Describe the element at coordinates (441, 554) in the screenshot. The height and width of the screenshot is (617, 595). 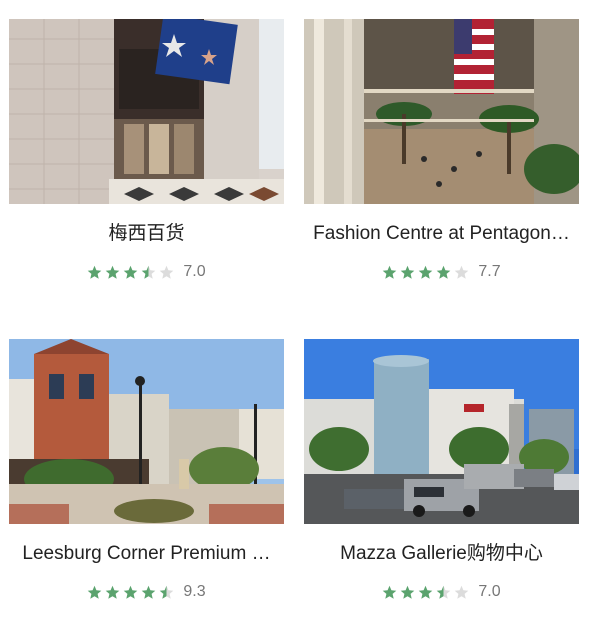
I see `place-title: Mazza Gallerie购物中心` at that location.